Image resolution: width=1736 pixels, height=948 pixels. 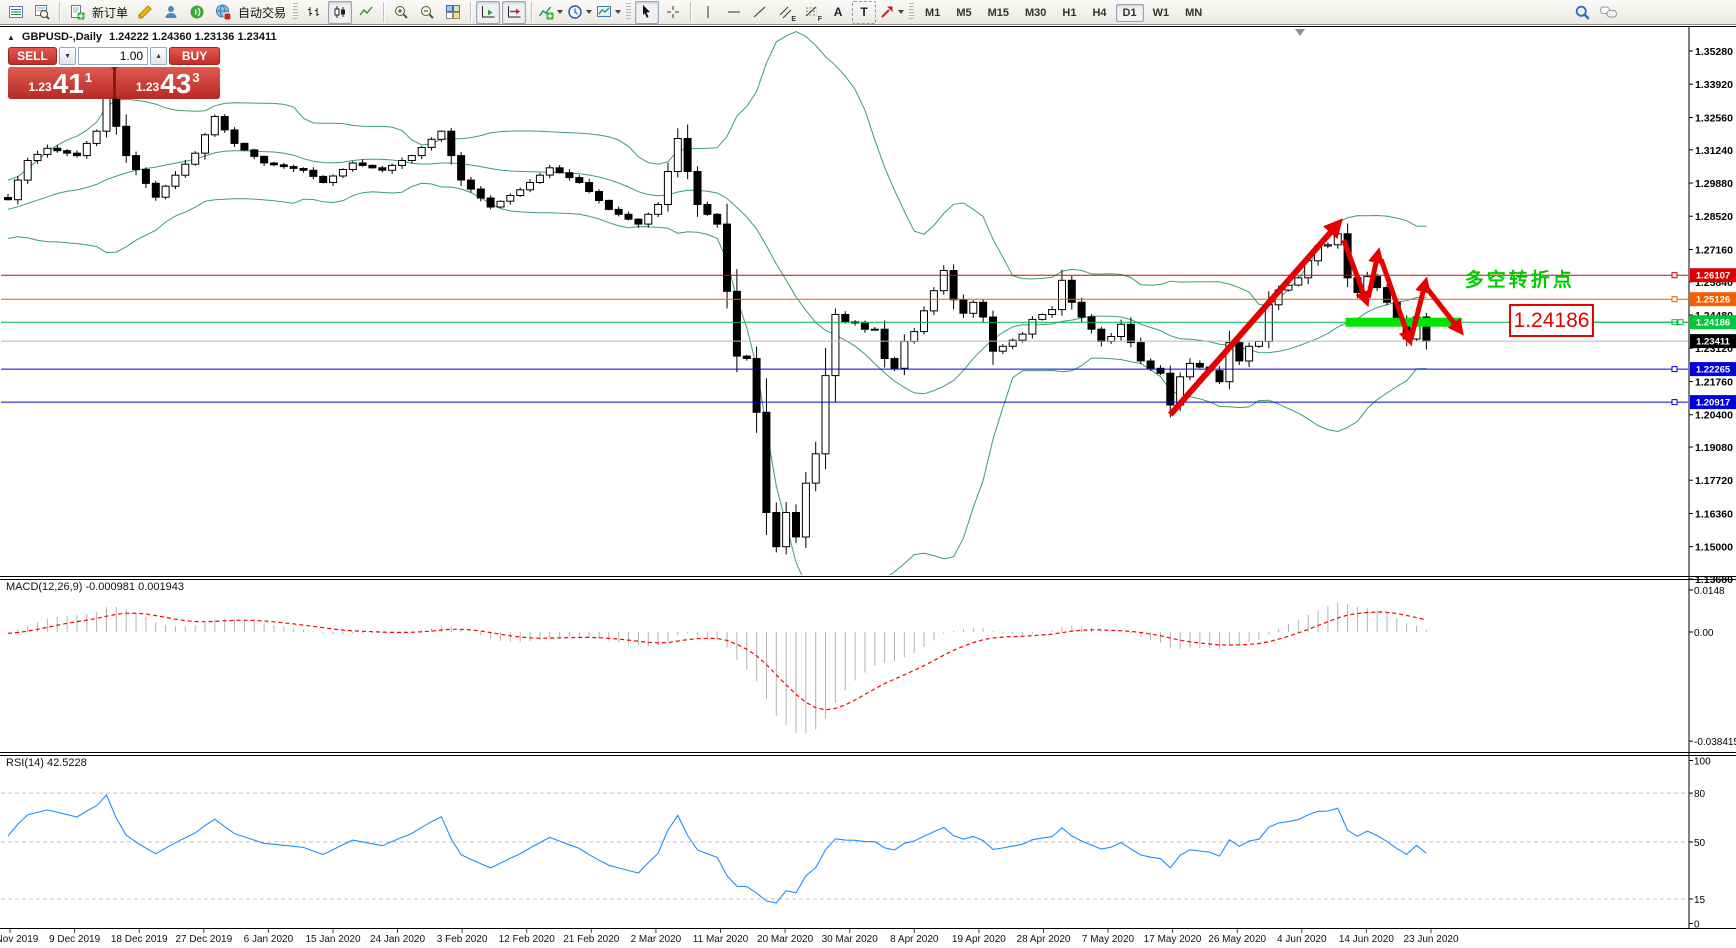 I want to click on volume-increase-button: ▲, so click(x=159, y=56).